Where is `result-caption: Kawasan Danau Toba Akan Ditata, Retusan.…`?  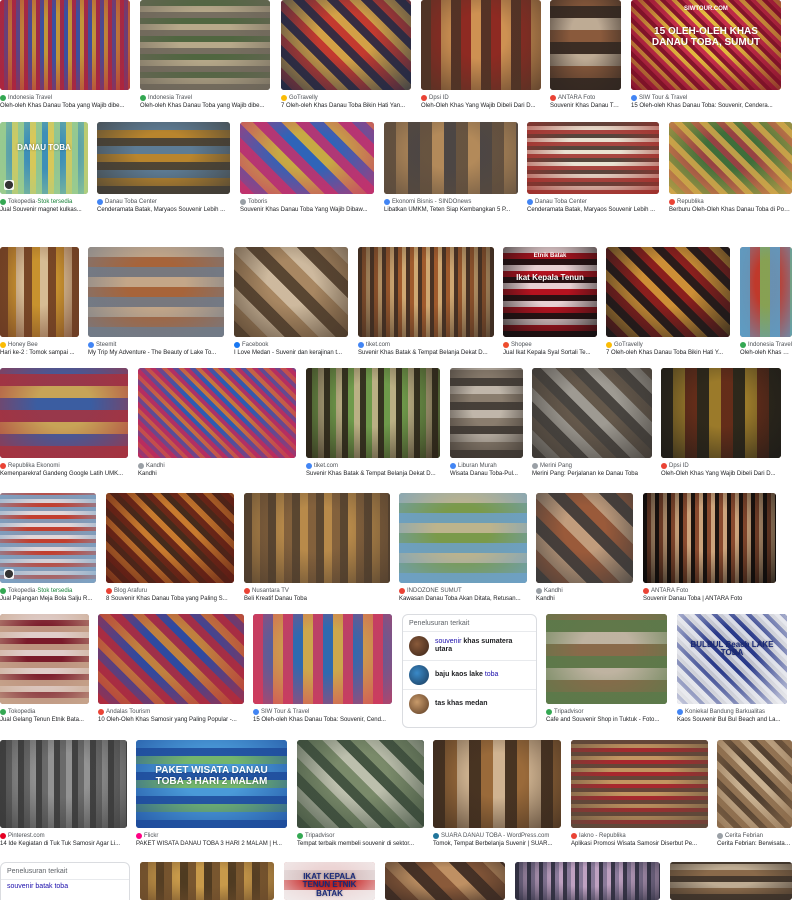 result-caption: Kawasan Danau Toba Akan Ditata, Retusan.… is located at coordinates (463, 599).